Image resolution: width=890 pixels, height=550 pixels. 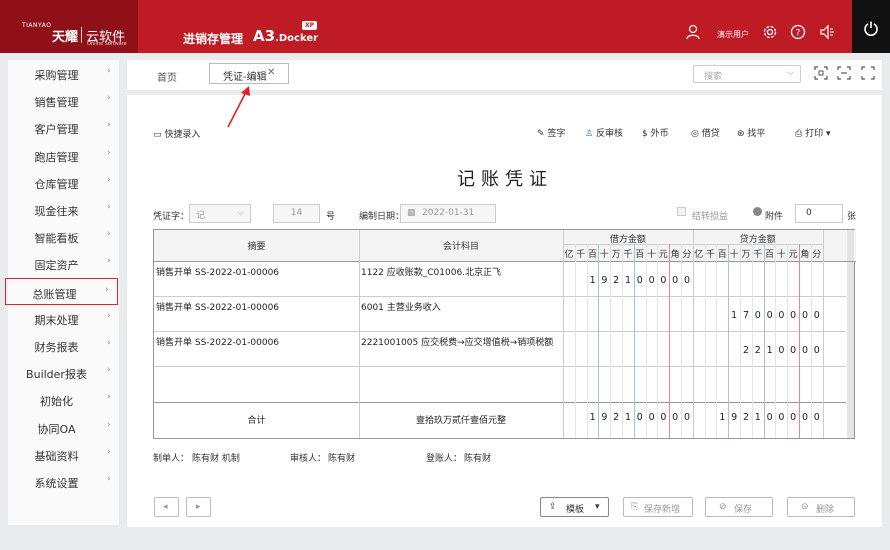 I want to click on caret-down-icon: ▾, so click(x=597, y=507).